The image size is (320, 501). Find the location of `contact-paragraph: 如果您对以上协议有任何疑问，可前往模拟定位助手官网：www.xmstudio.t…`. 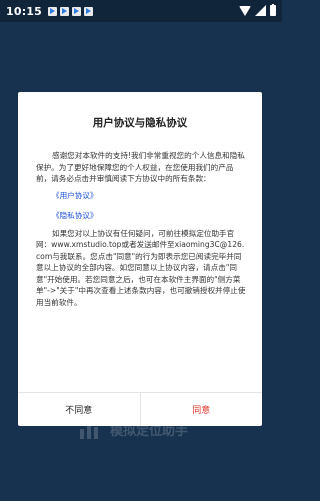

contact-paragraph: 如果您对以上协议有任何疑问，可前往模拟定位助手官网：www.xmstudio.t… is located at coordinates (141, 267).